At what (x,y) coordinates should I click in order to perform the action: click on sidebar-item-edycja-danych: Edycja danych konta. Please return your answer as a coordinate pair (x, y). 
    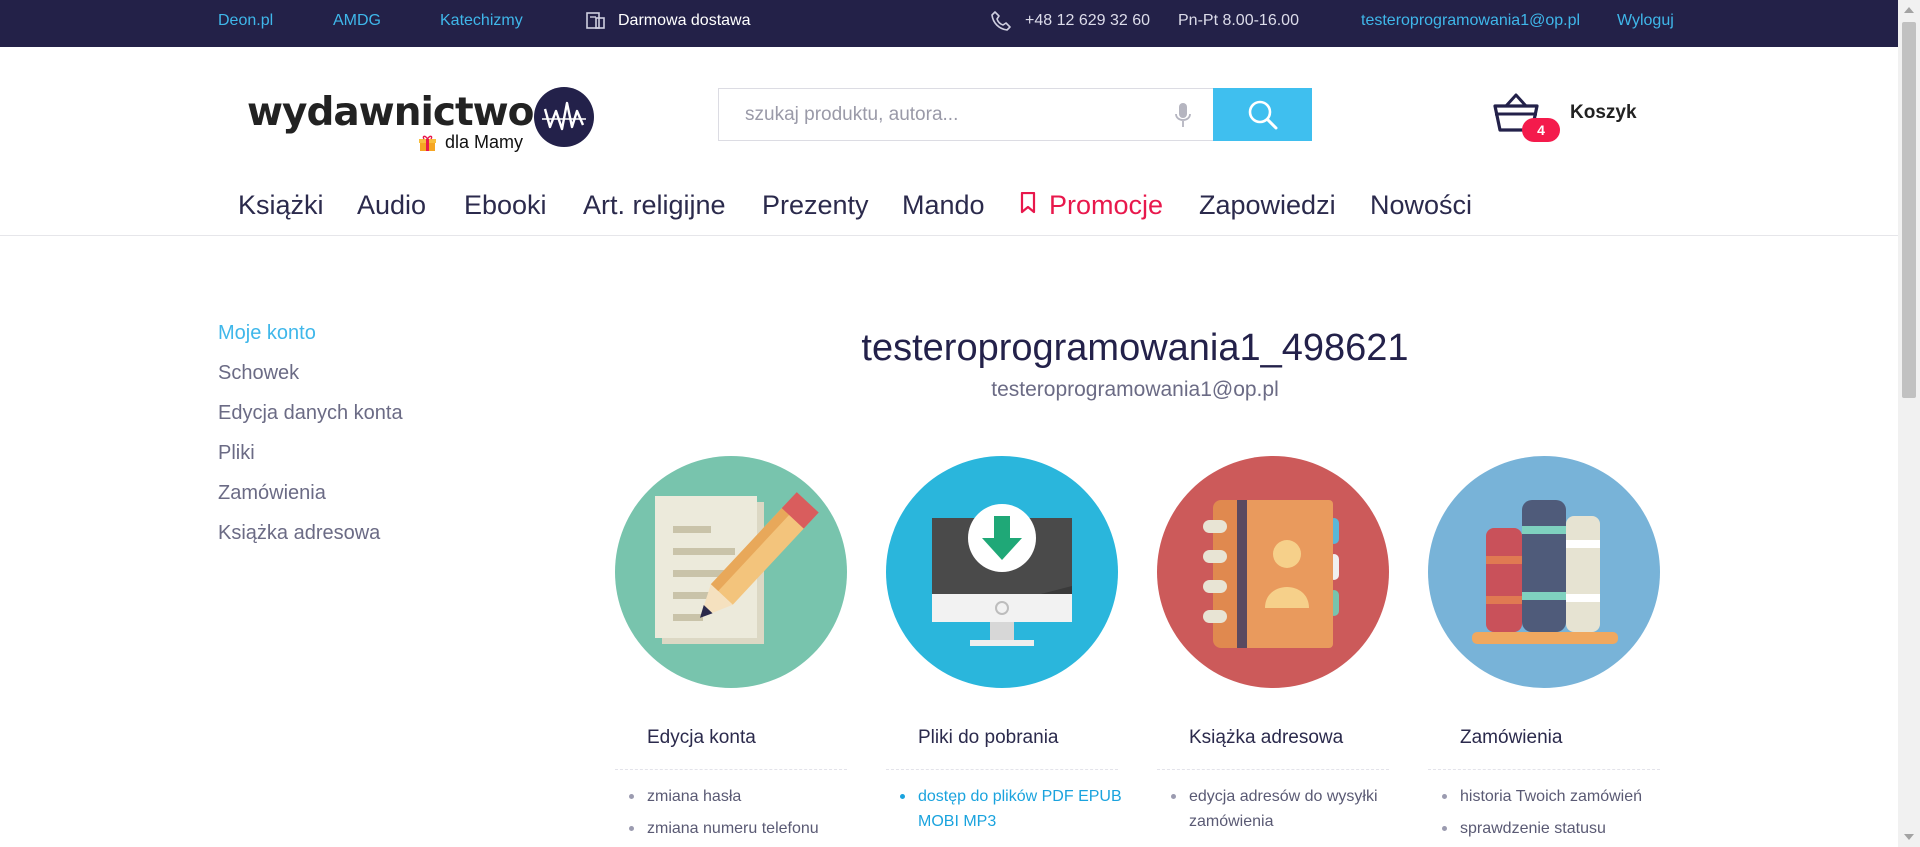
    Looking at the image, I should click on (310, 413).